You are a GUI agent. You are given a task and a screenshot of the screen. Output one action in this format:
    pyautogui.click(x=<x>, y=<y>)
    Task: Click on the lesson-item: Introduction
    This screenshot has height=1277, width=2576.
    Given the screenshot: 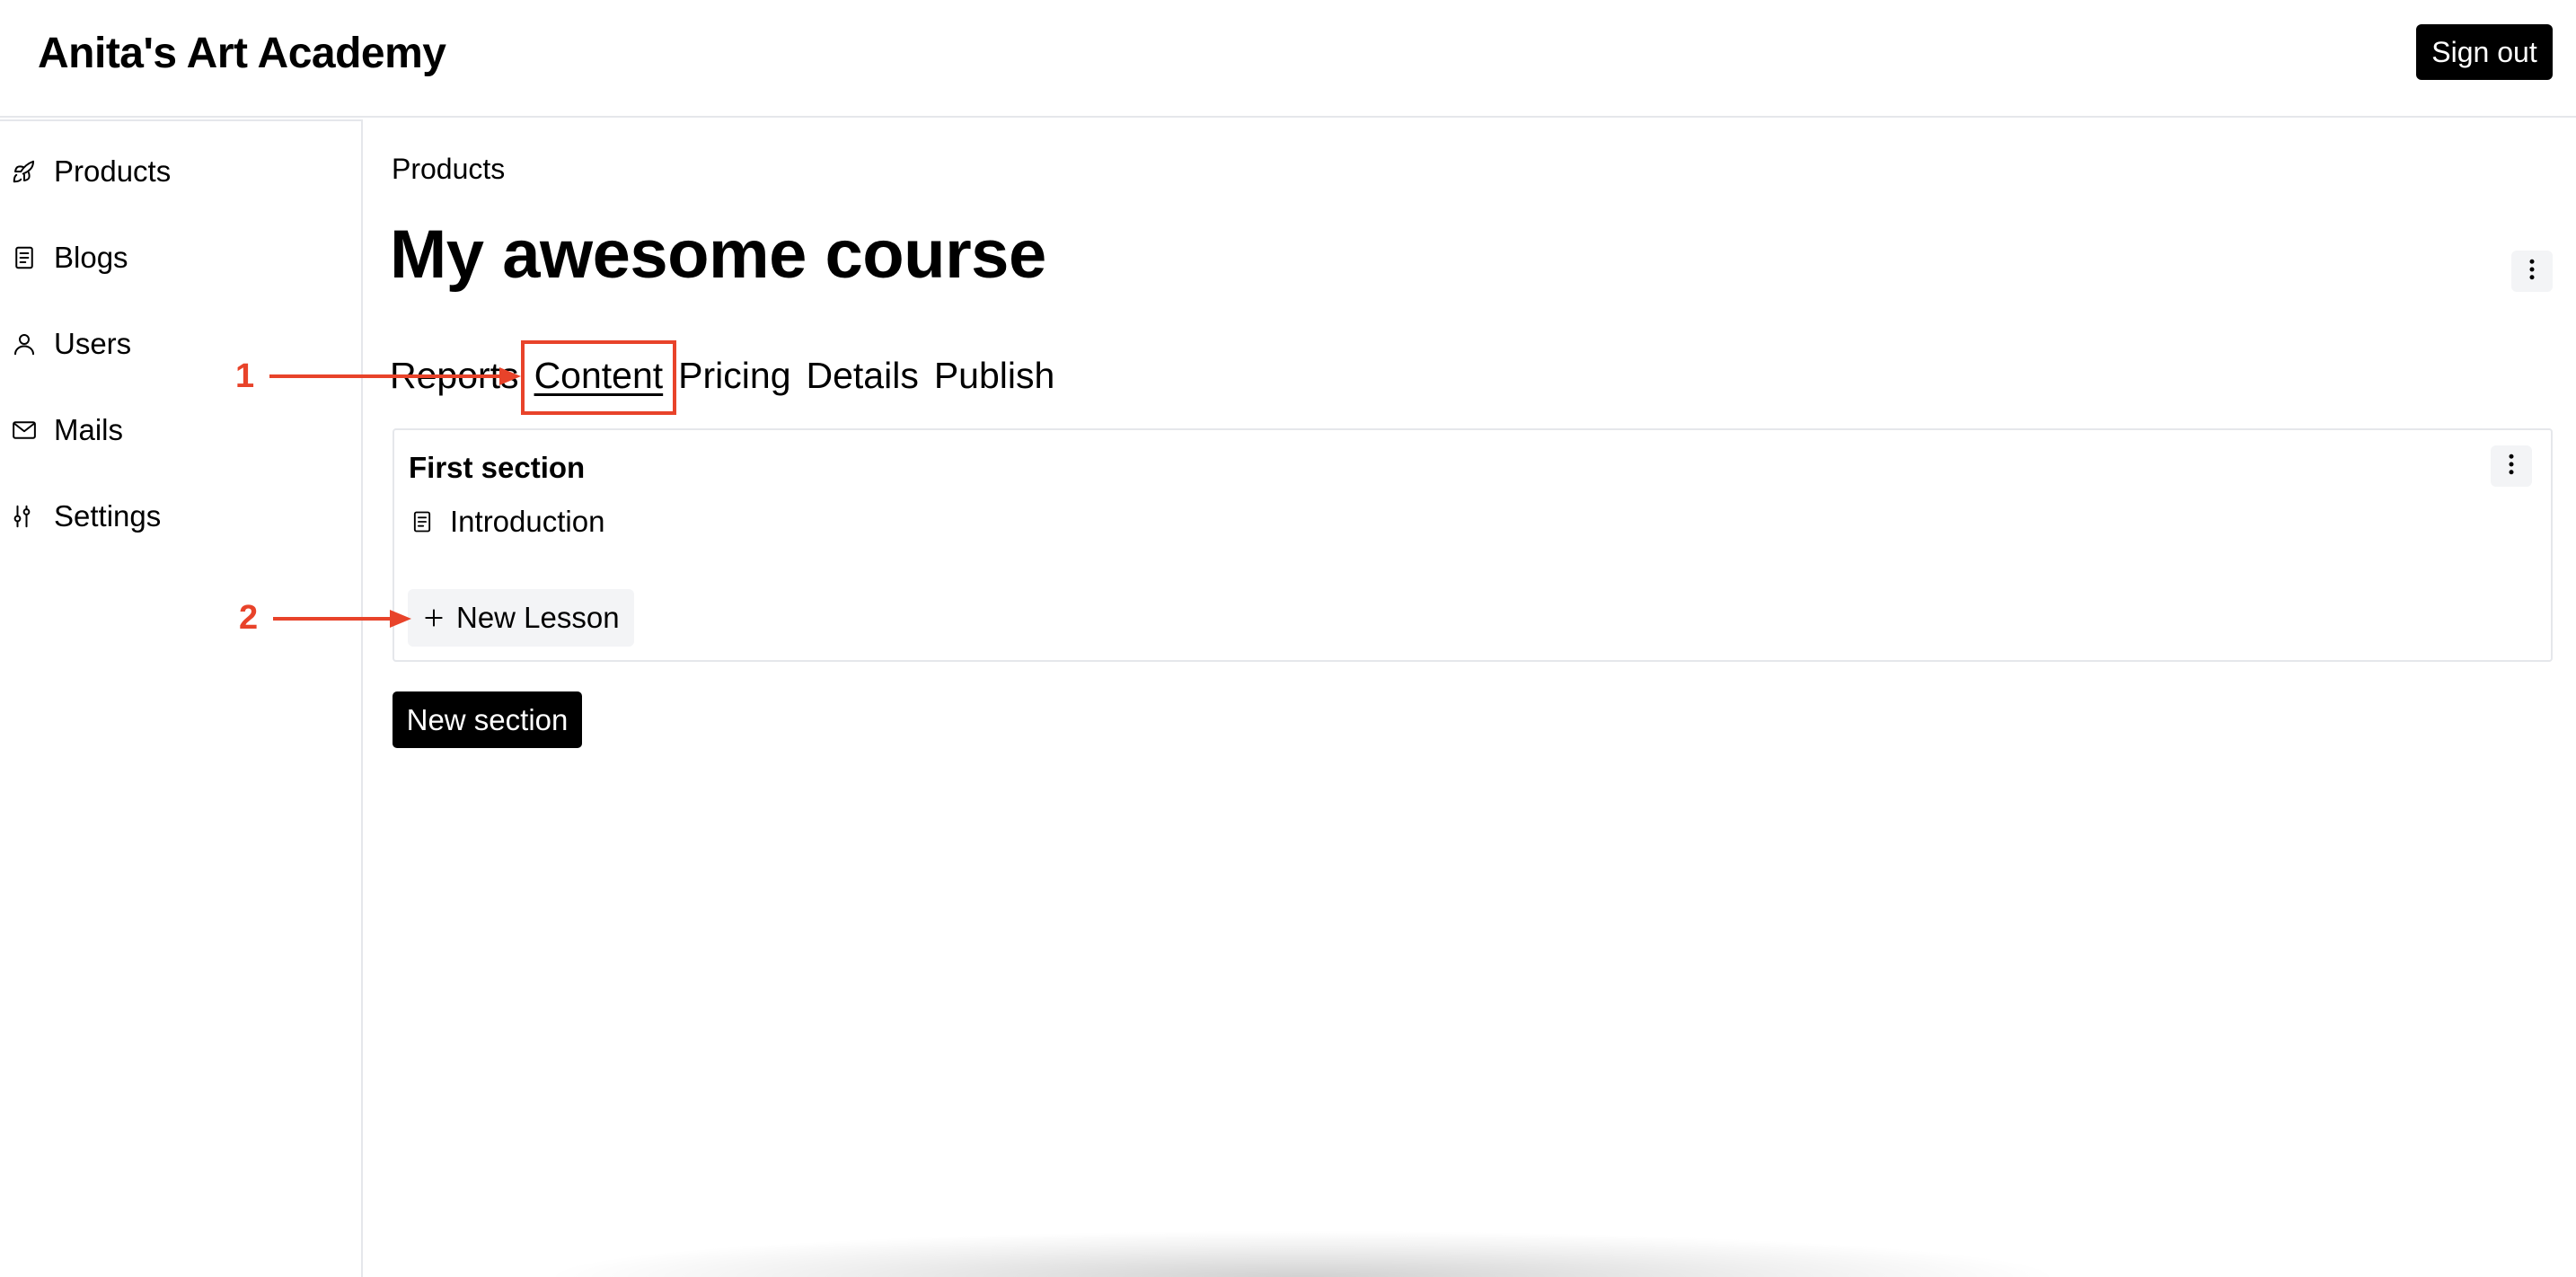 What is the action you would take?
    pyautogui.click(x=507, y=522)
    